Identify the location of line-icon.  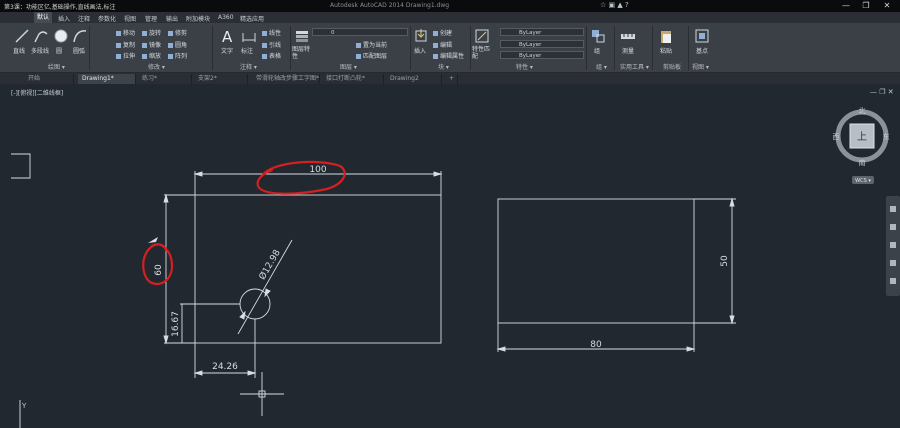
(22, 36).